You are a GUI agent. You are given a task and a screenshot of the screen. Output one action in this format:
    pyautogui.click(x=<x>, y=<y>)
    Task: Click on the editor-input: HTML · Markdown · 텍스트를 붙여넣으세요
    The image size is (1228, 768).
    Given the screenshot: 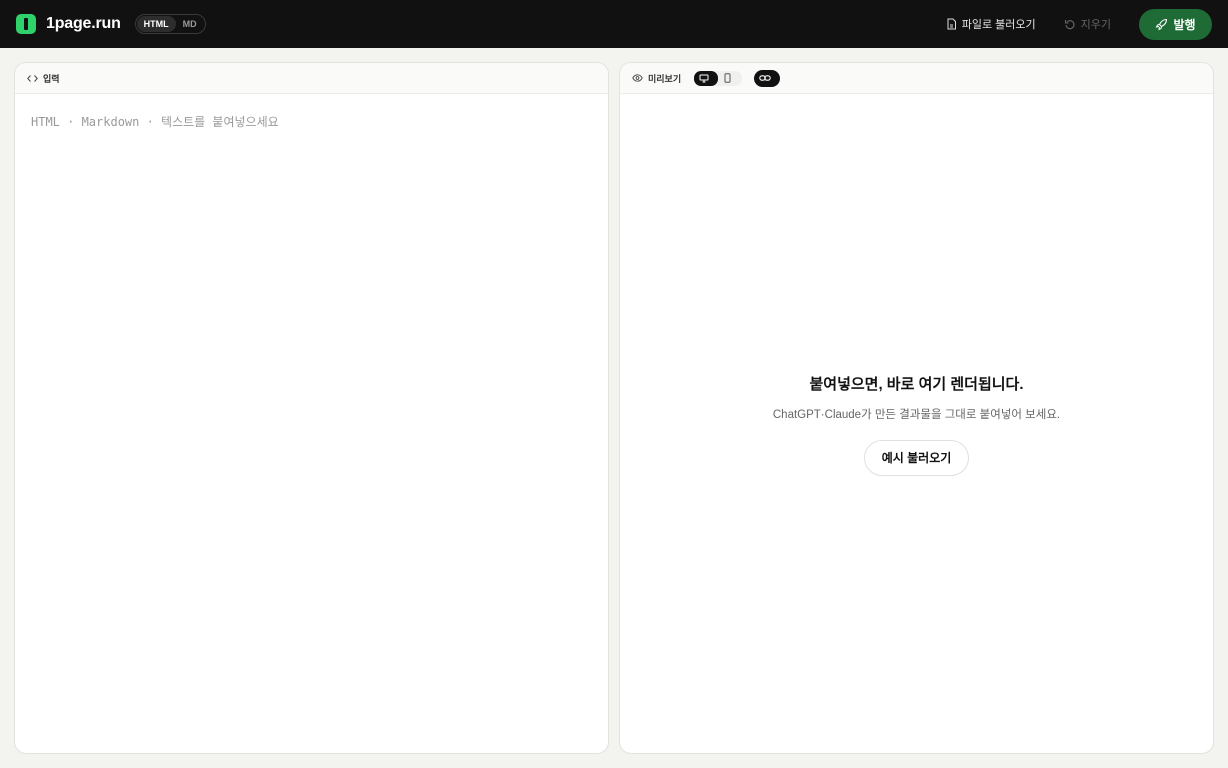 What is the action you would take?
    pyautogui.click(x=311, y=121)
    